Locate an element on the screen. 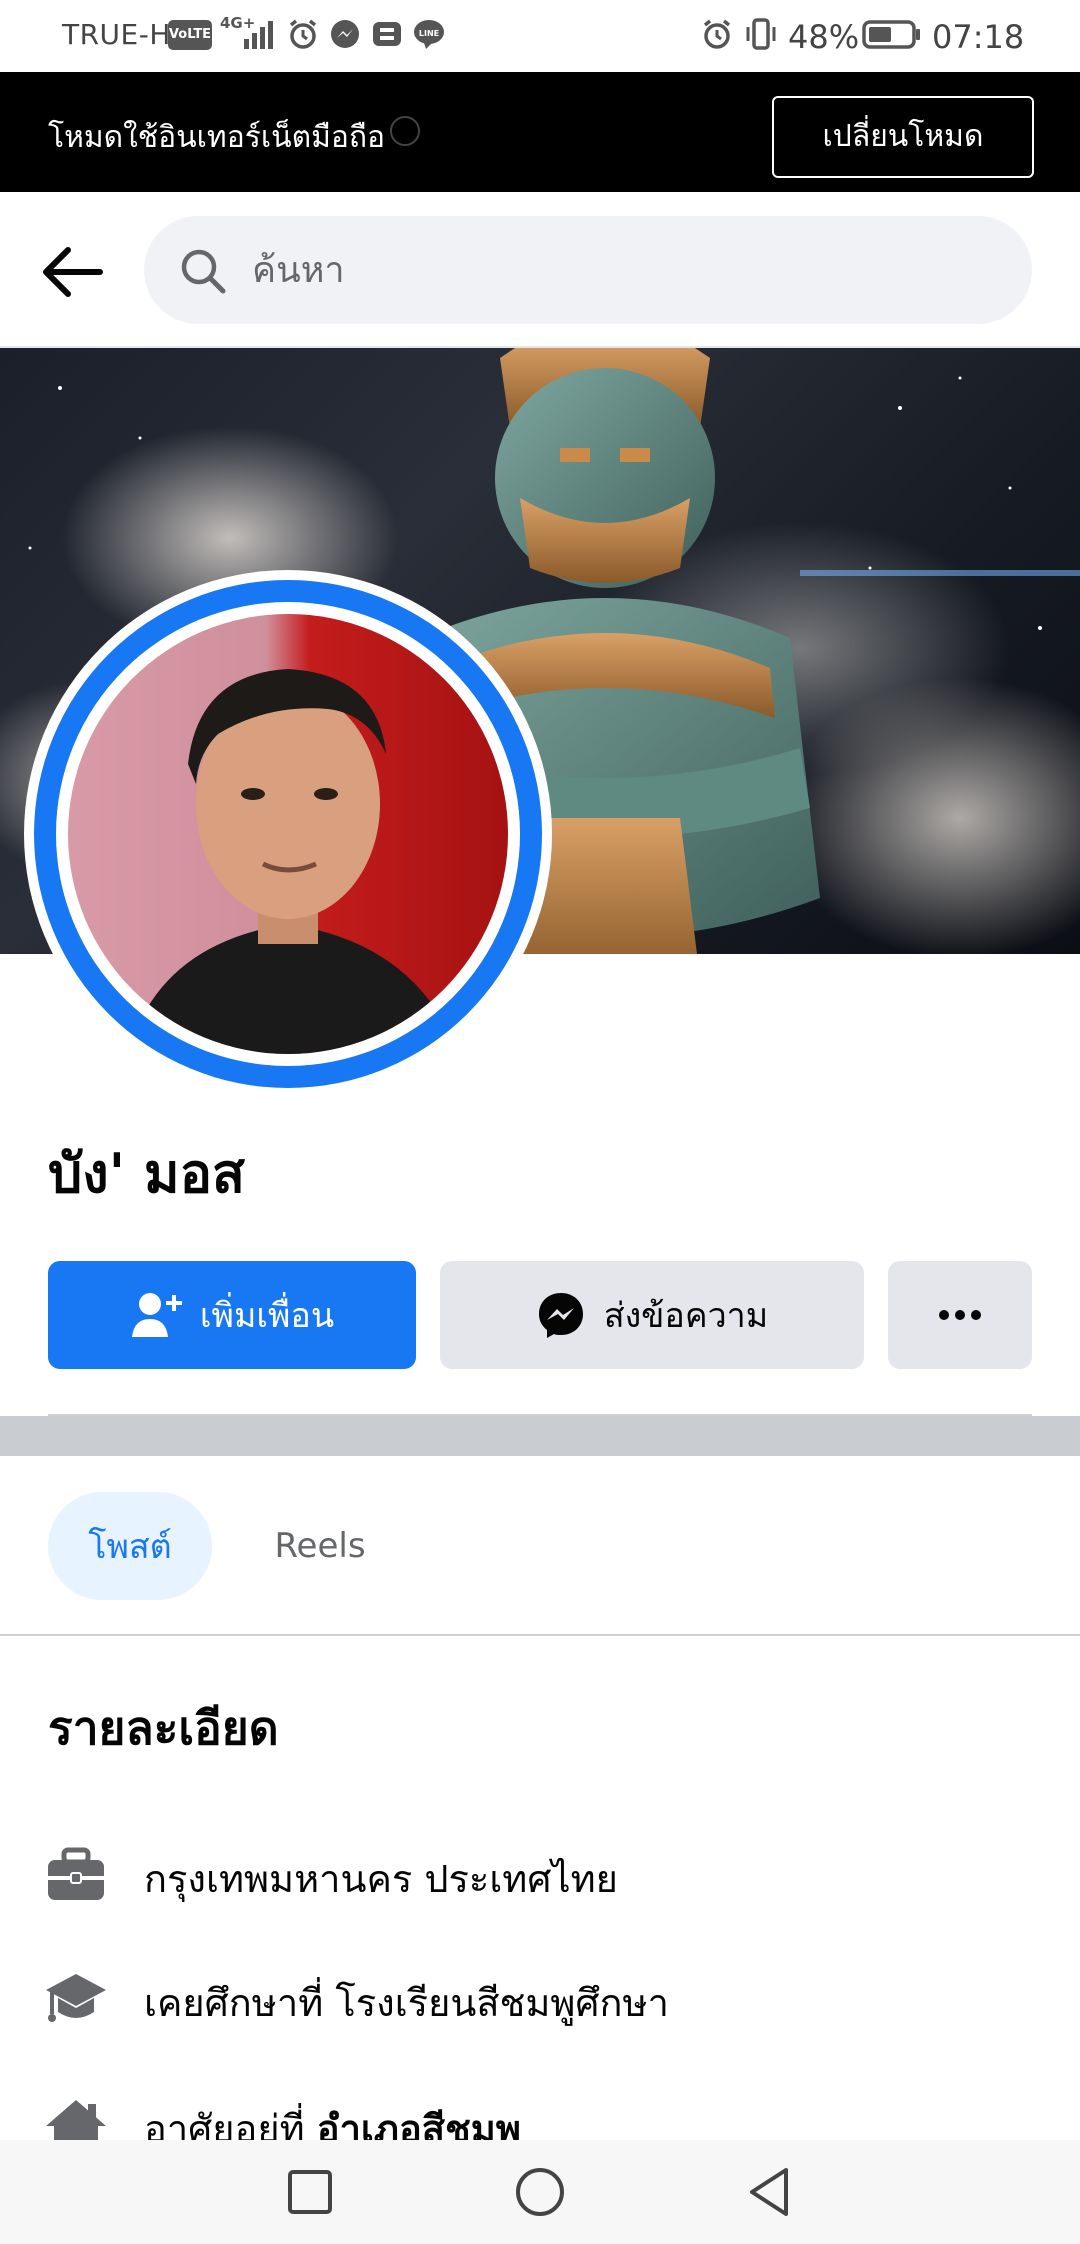 Image resolution: width=1080 pixels, height=2244 pixels. search-box is located at coordinates (588, 270).